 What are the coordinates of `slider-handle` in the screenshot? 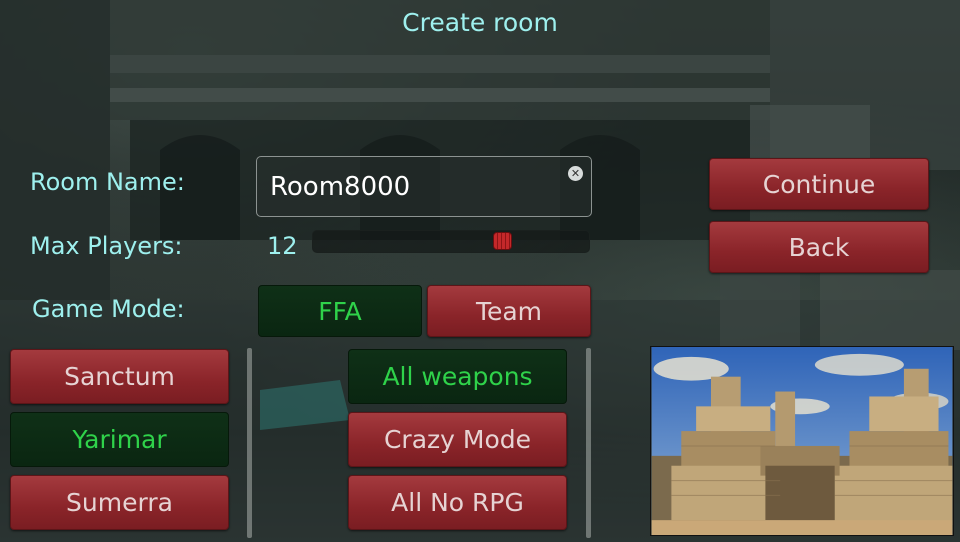 It's located at (503, 241).